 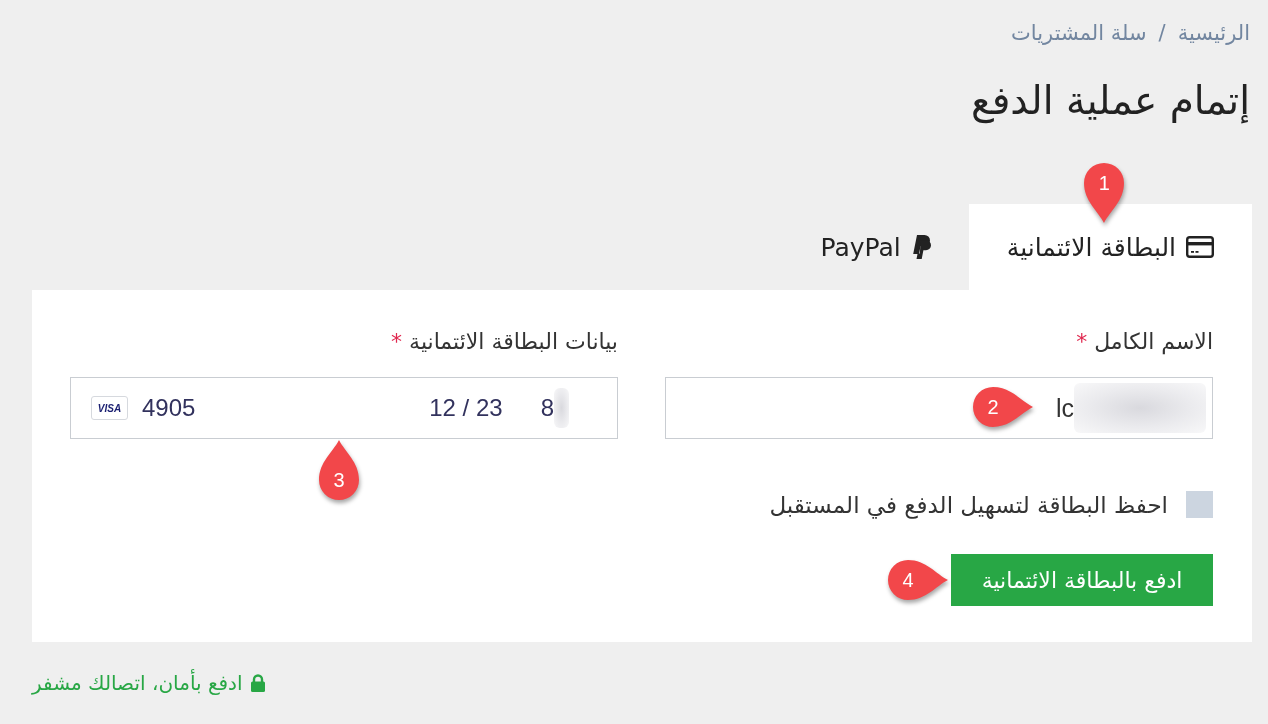 I want to click on payment-tab: PayPal, so click(x=875, y=247).